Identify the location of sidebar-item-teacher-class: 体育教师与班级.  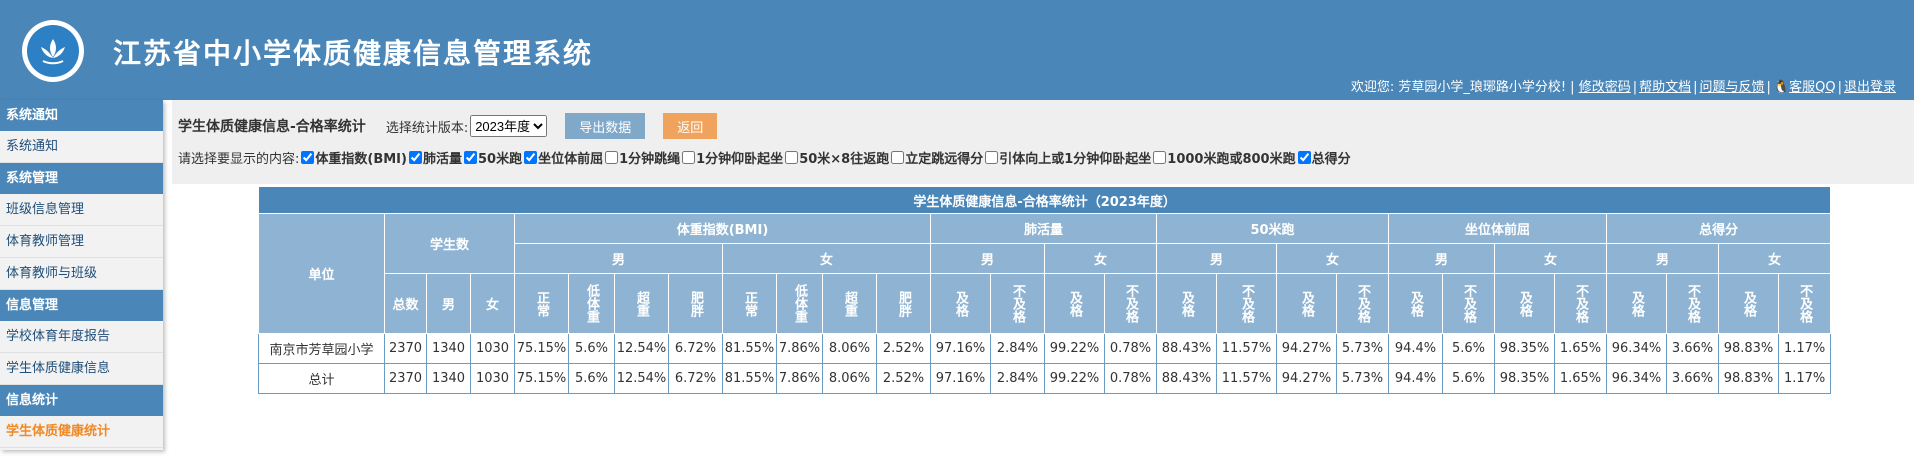
(81, 274).